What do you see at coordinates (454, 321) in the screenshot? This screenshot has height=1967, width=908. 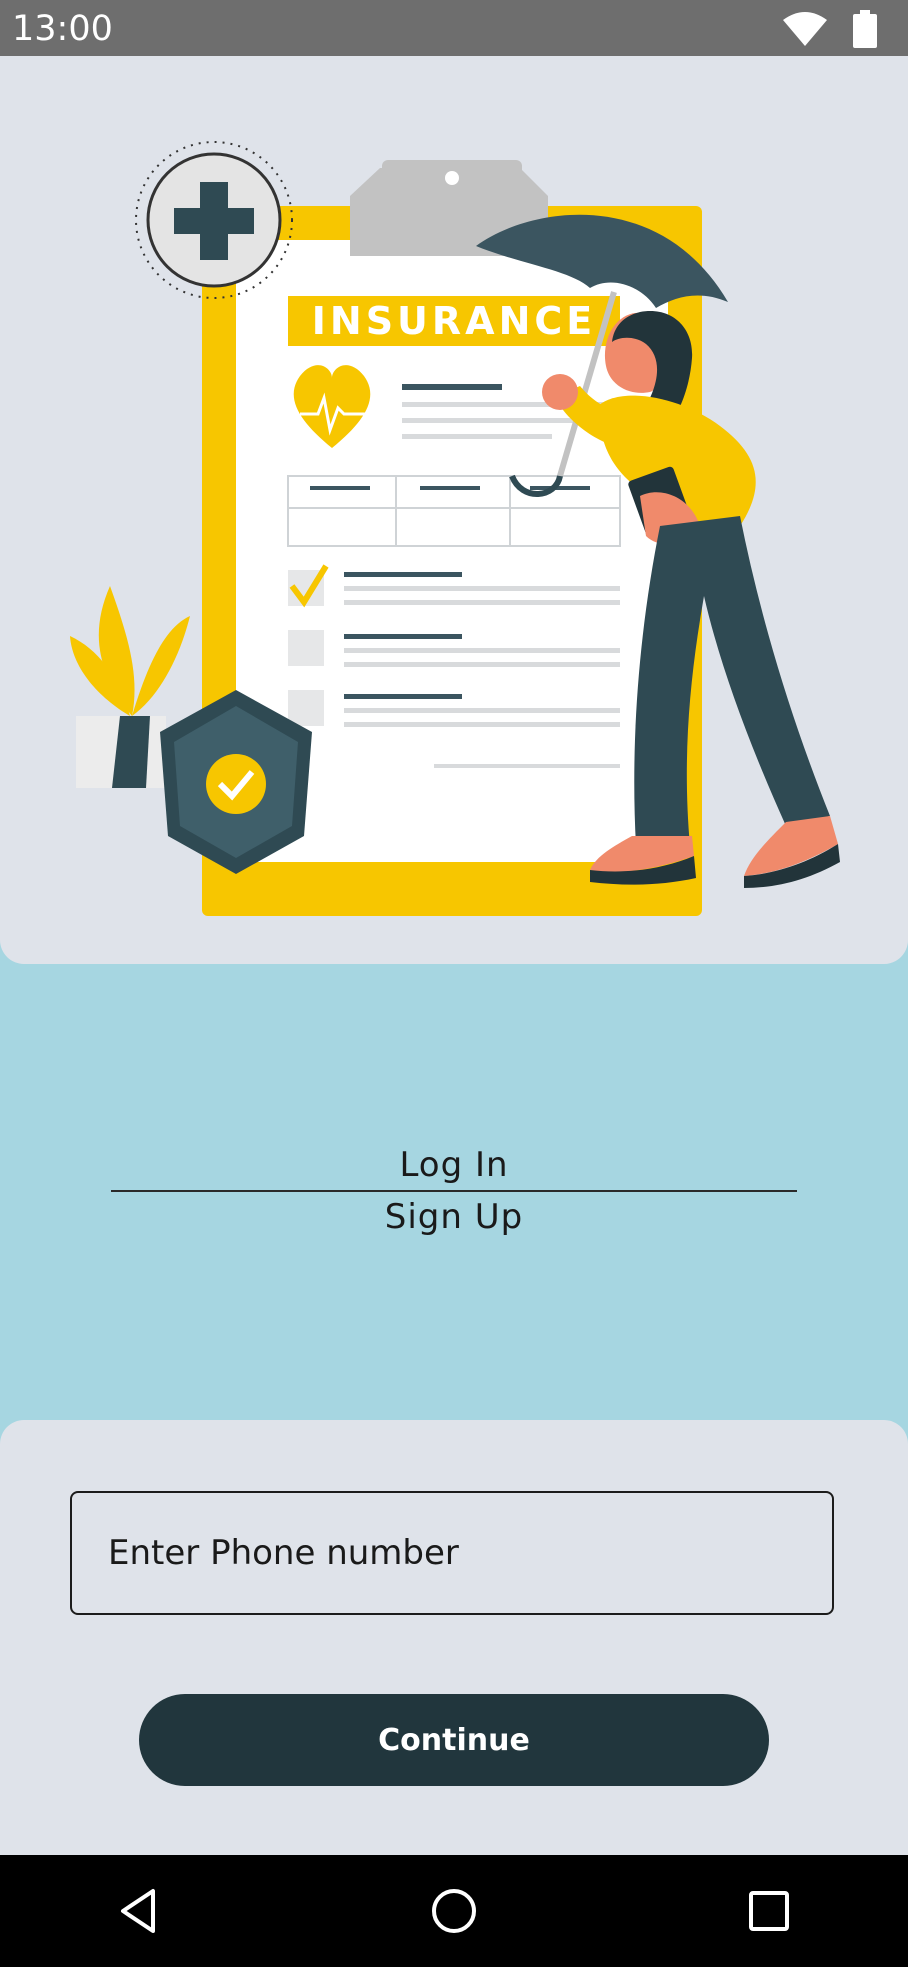 I see `insurance-banner-label: INSURANCE` at bounding box center [454, 321].